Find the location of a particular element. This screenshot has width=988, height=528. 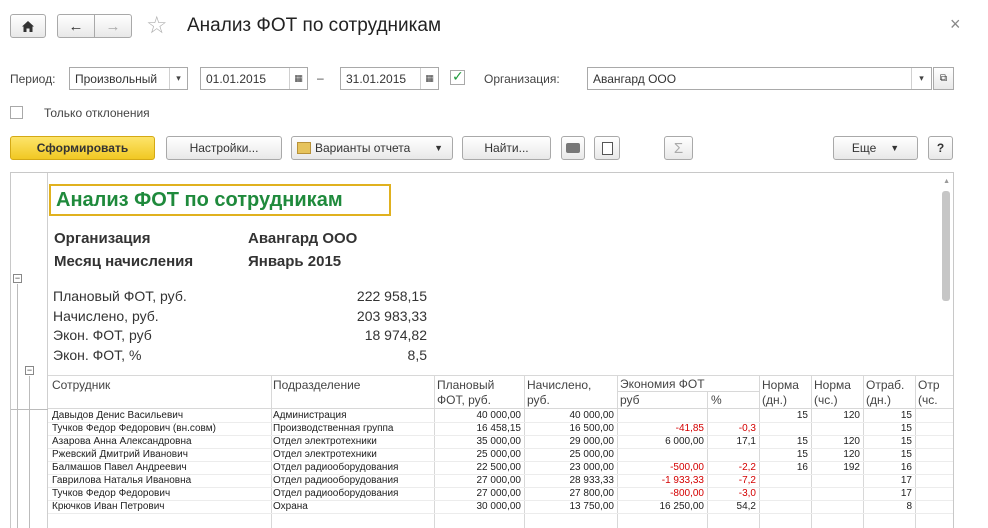

col-worked-hours: (чс. is located at coordinates (928, 400).